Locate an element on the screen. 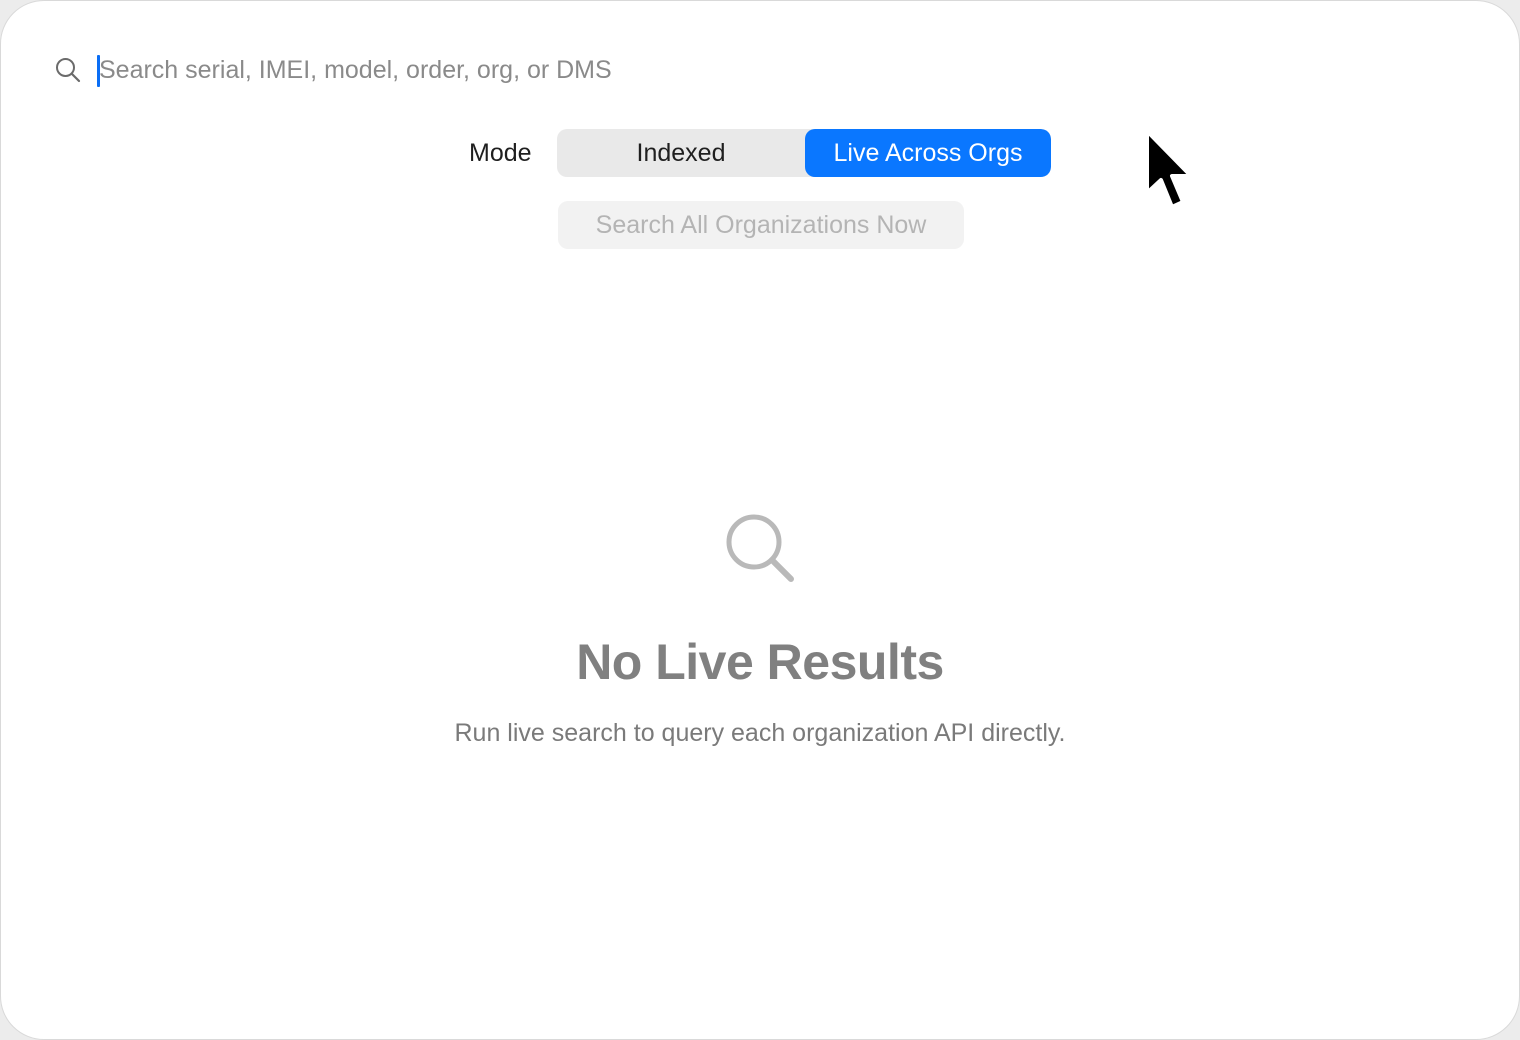 The image size is (1520, 1040). empty-state-title: No Live Results is located at coordinates (760, 662).